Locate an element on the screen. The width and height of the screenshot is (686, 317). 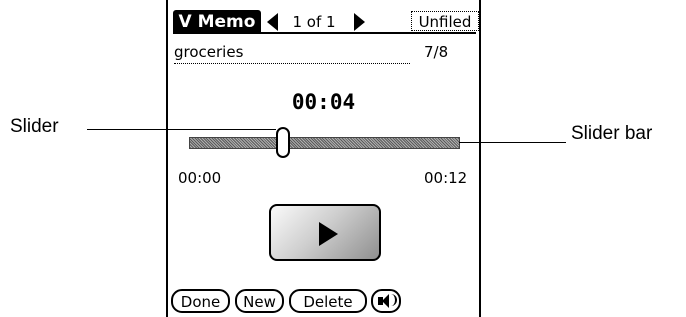
category-picker: Unfiled is located at coordinates (445, 21).